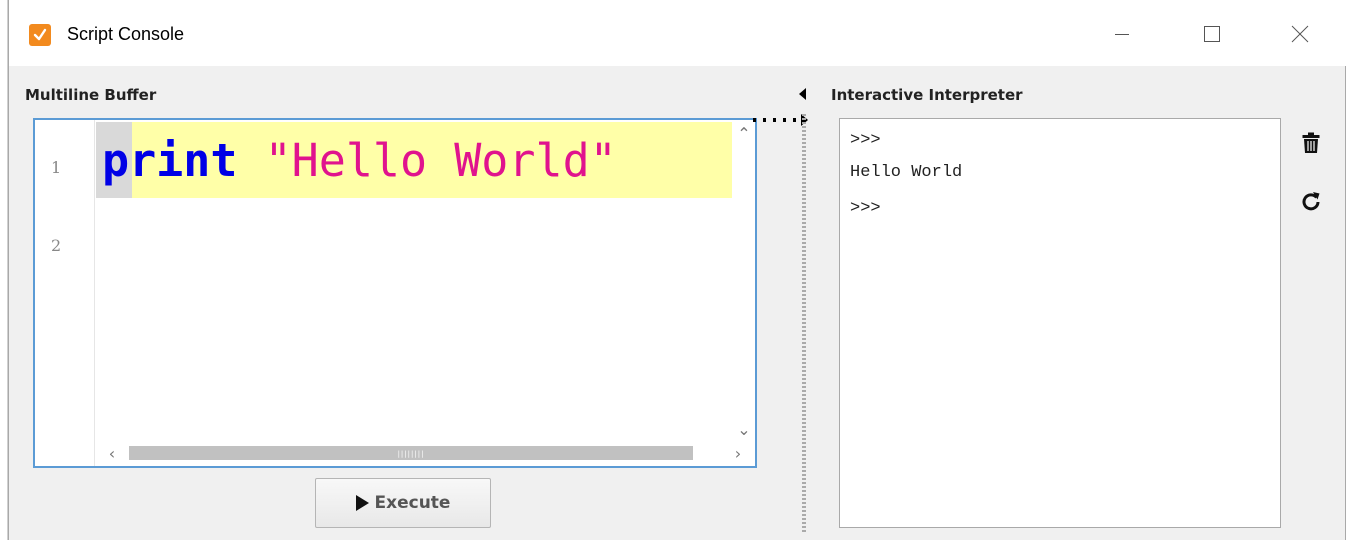 The height and width of the screenshot is (540, 1348). I want to click on code-text: print "Hello World", so click(359, 160).